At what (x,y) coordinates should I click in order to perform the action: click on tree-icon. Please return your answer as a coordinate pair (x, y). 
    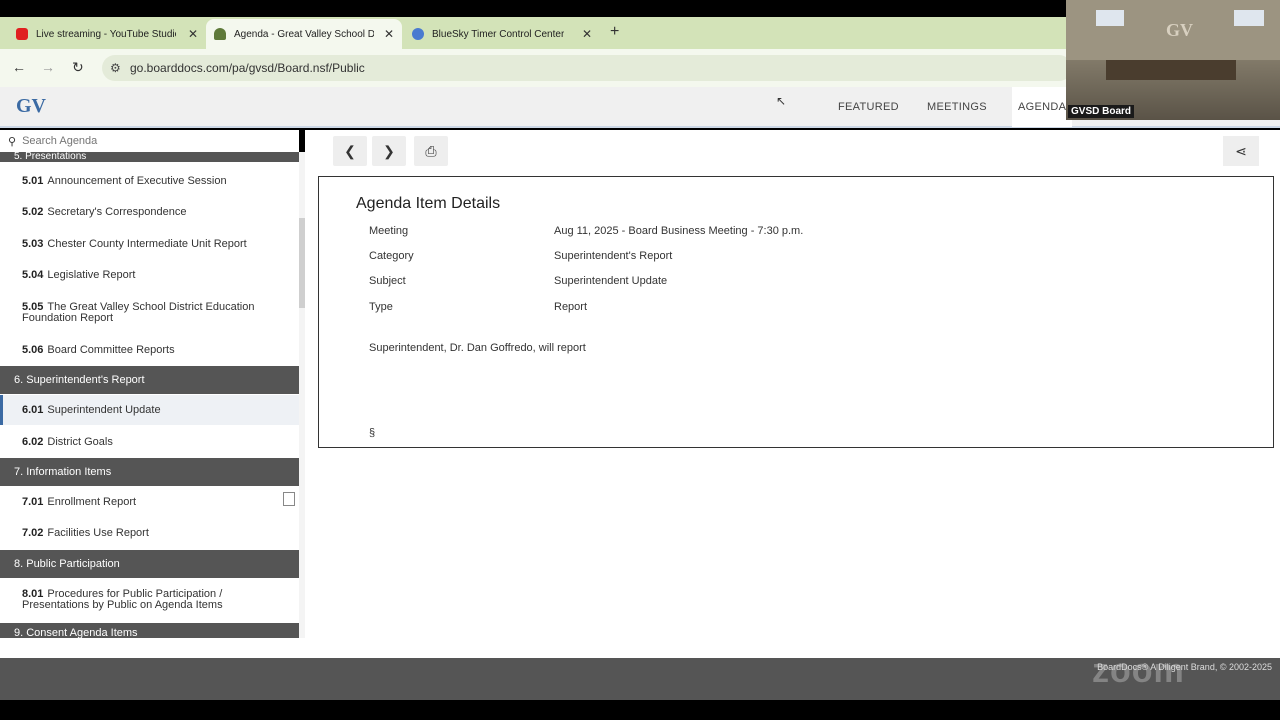
    Looking at the image, I should click on (220, 34).